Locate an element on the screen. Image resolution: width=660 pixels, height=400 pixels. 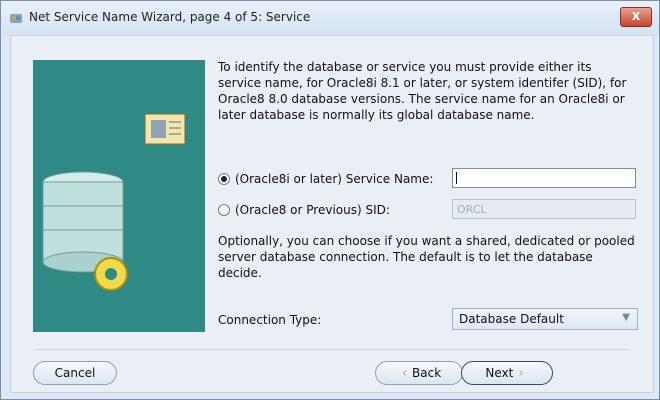
text-caret is located at coordinates (456, 178).